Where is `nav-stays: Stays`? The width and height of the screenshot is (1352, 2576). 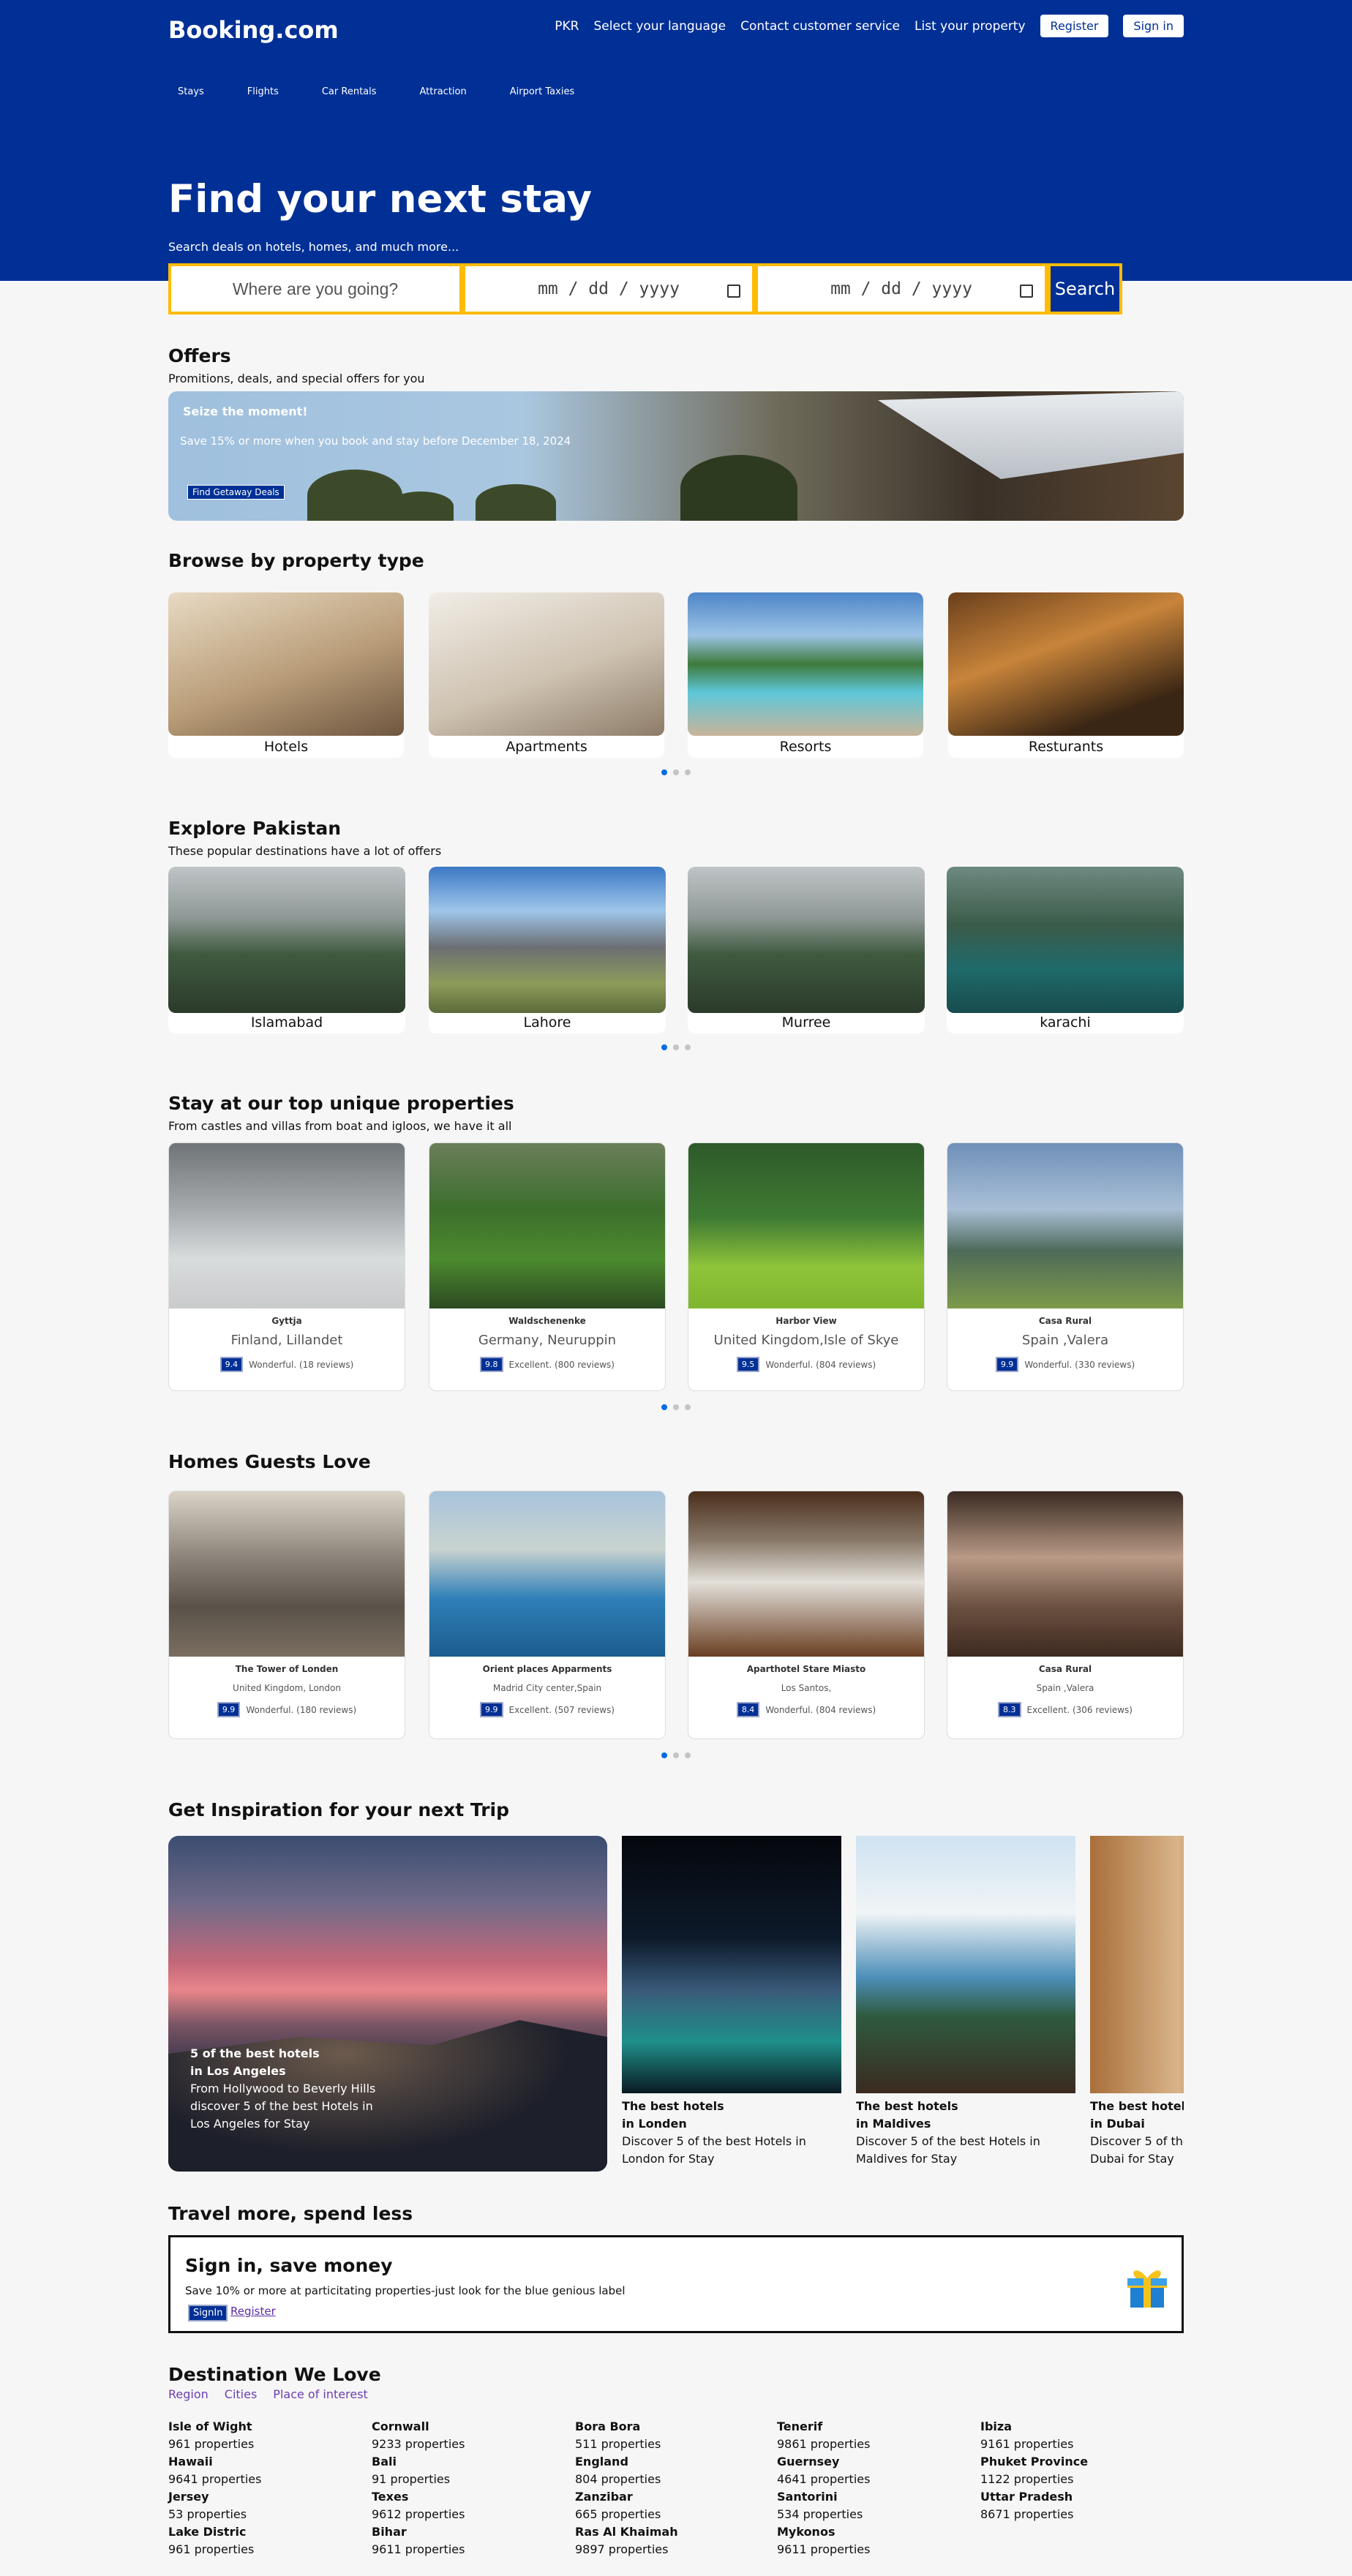
nav-stays: Stays is located at coordinates (191, 91).